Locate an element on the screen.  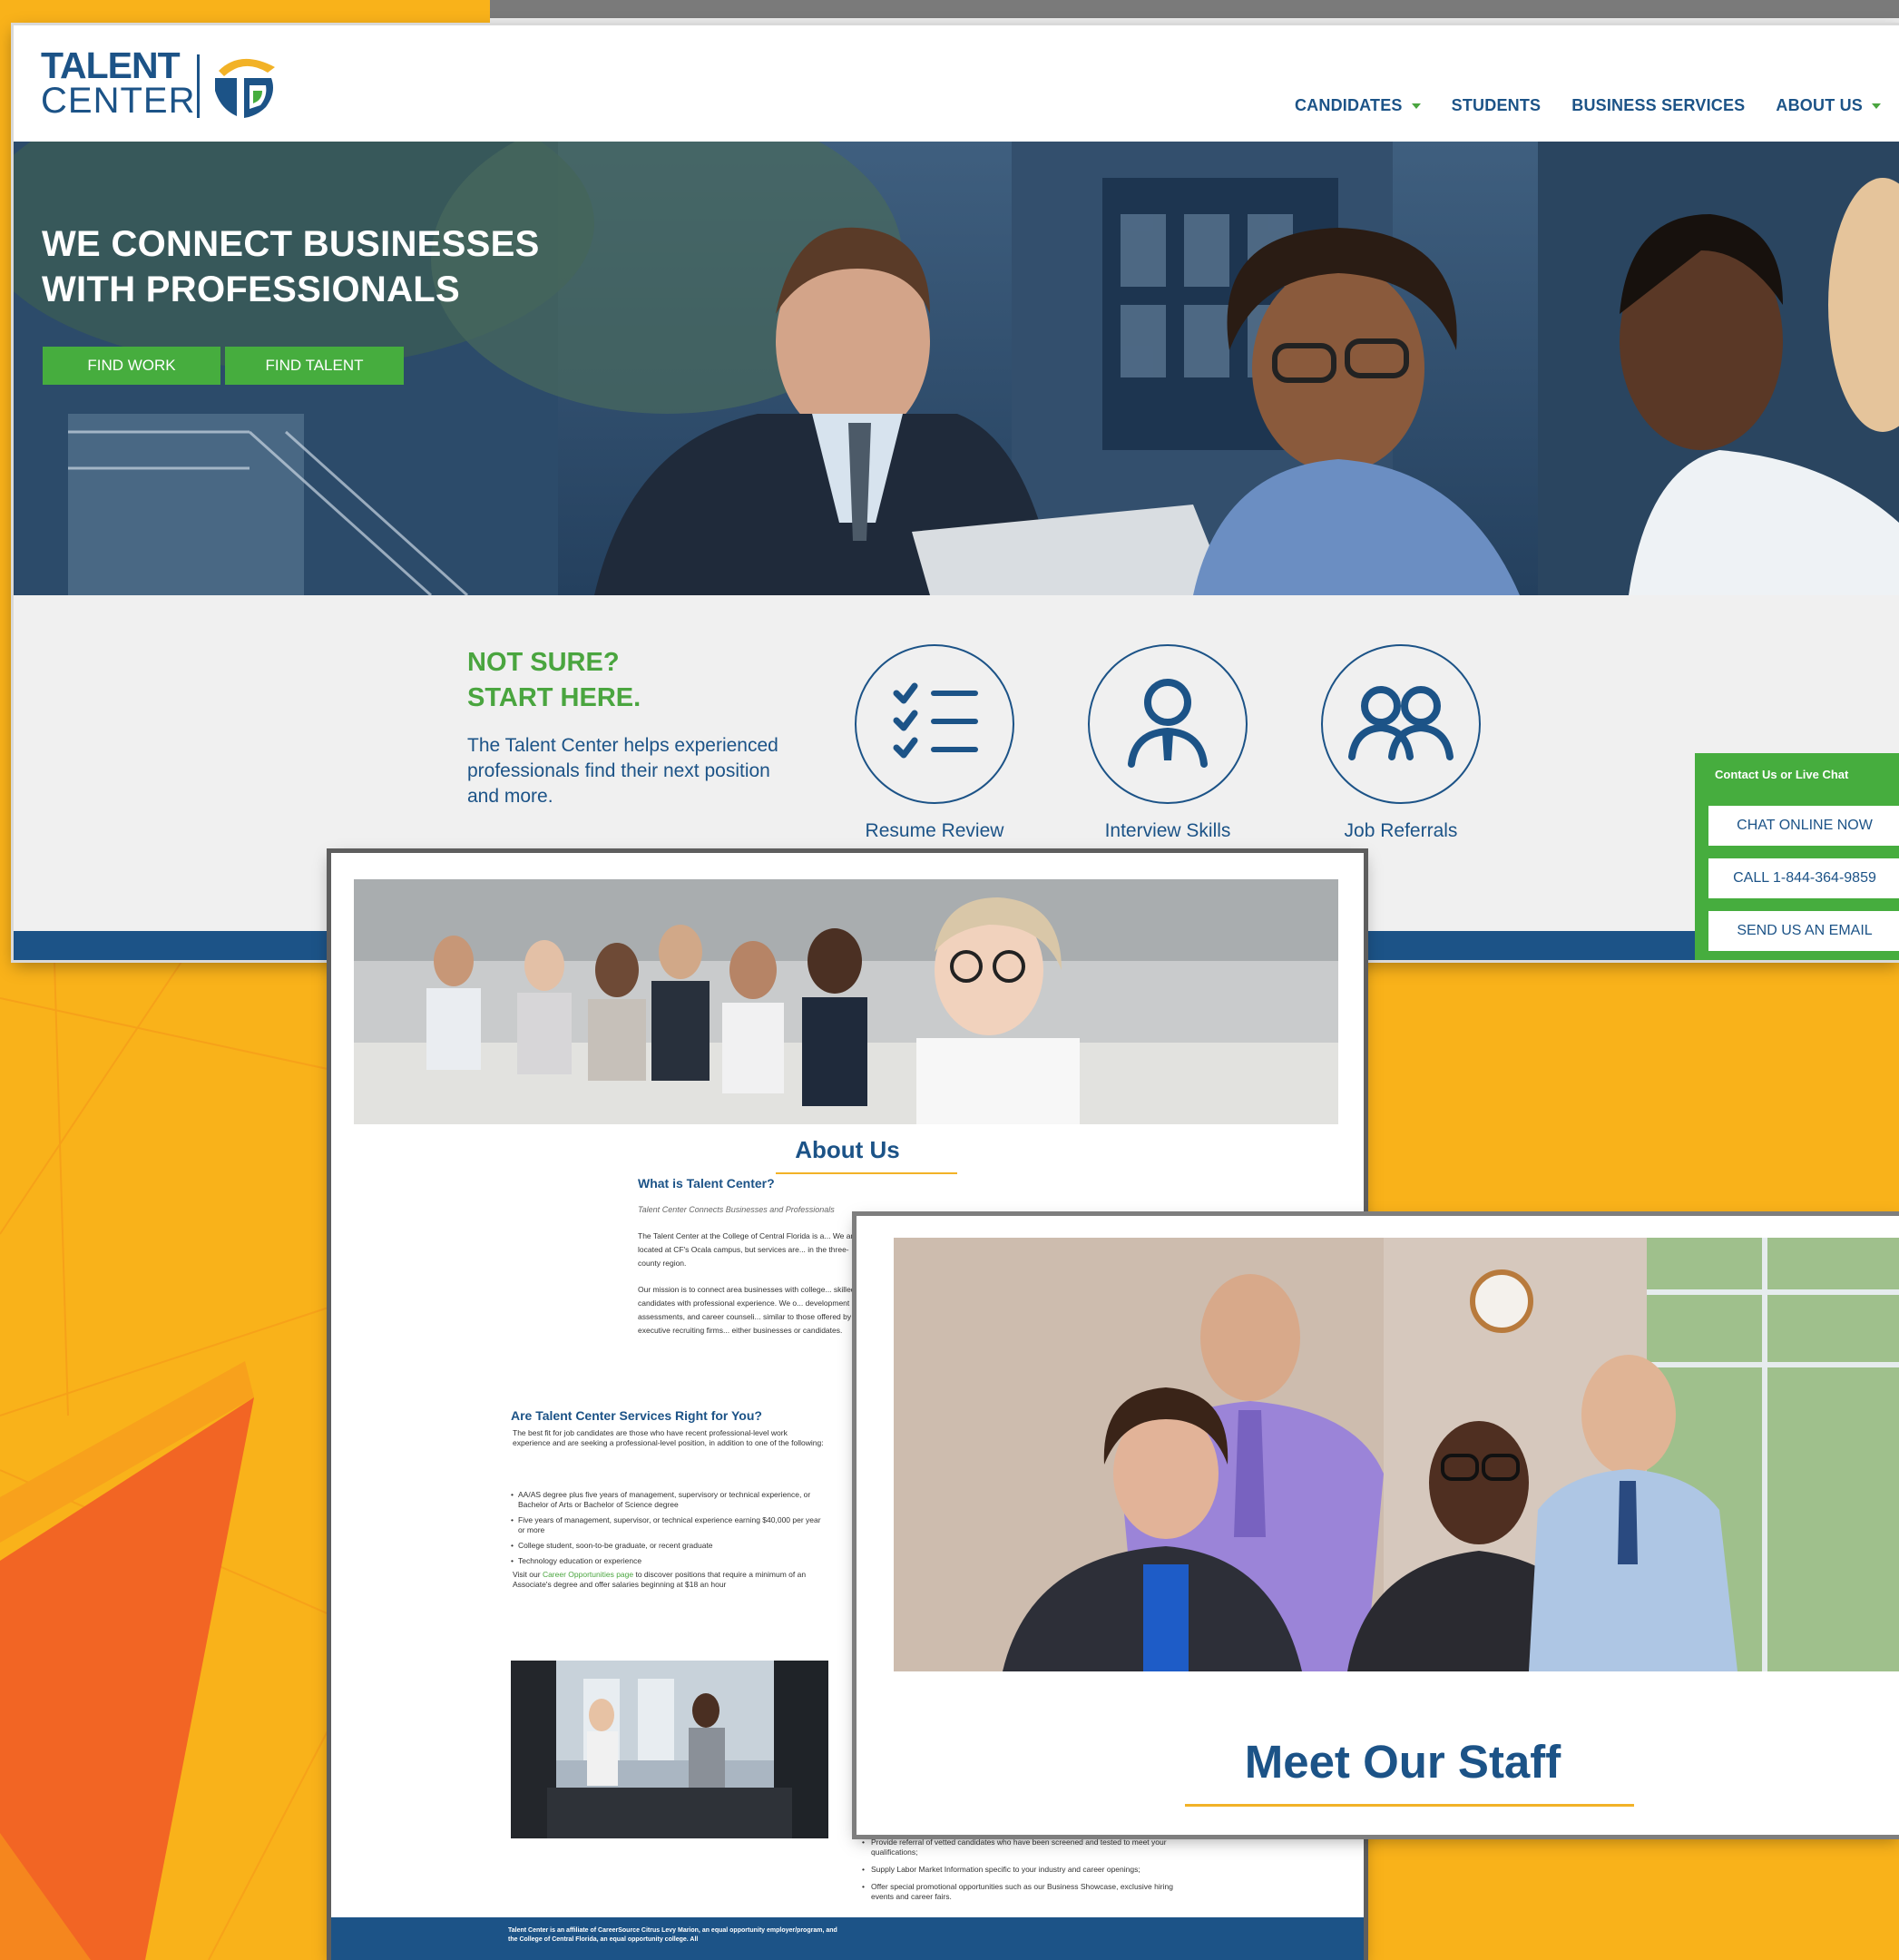
window-frame-top-inner is located at coordinates (1194, 21).